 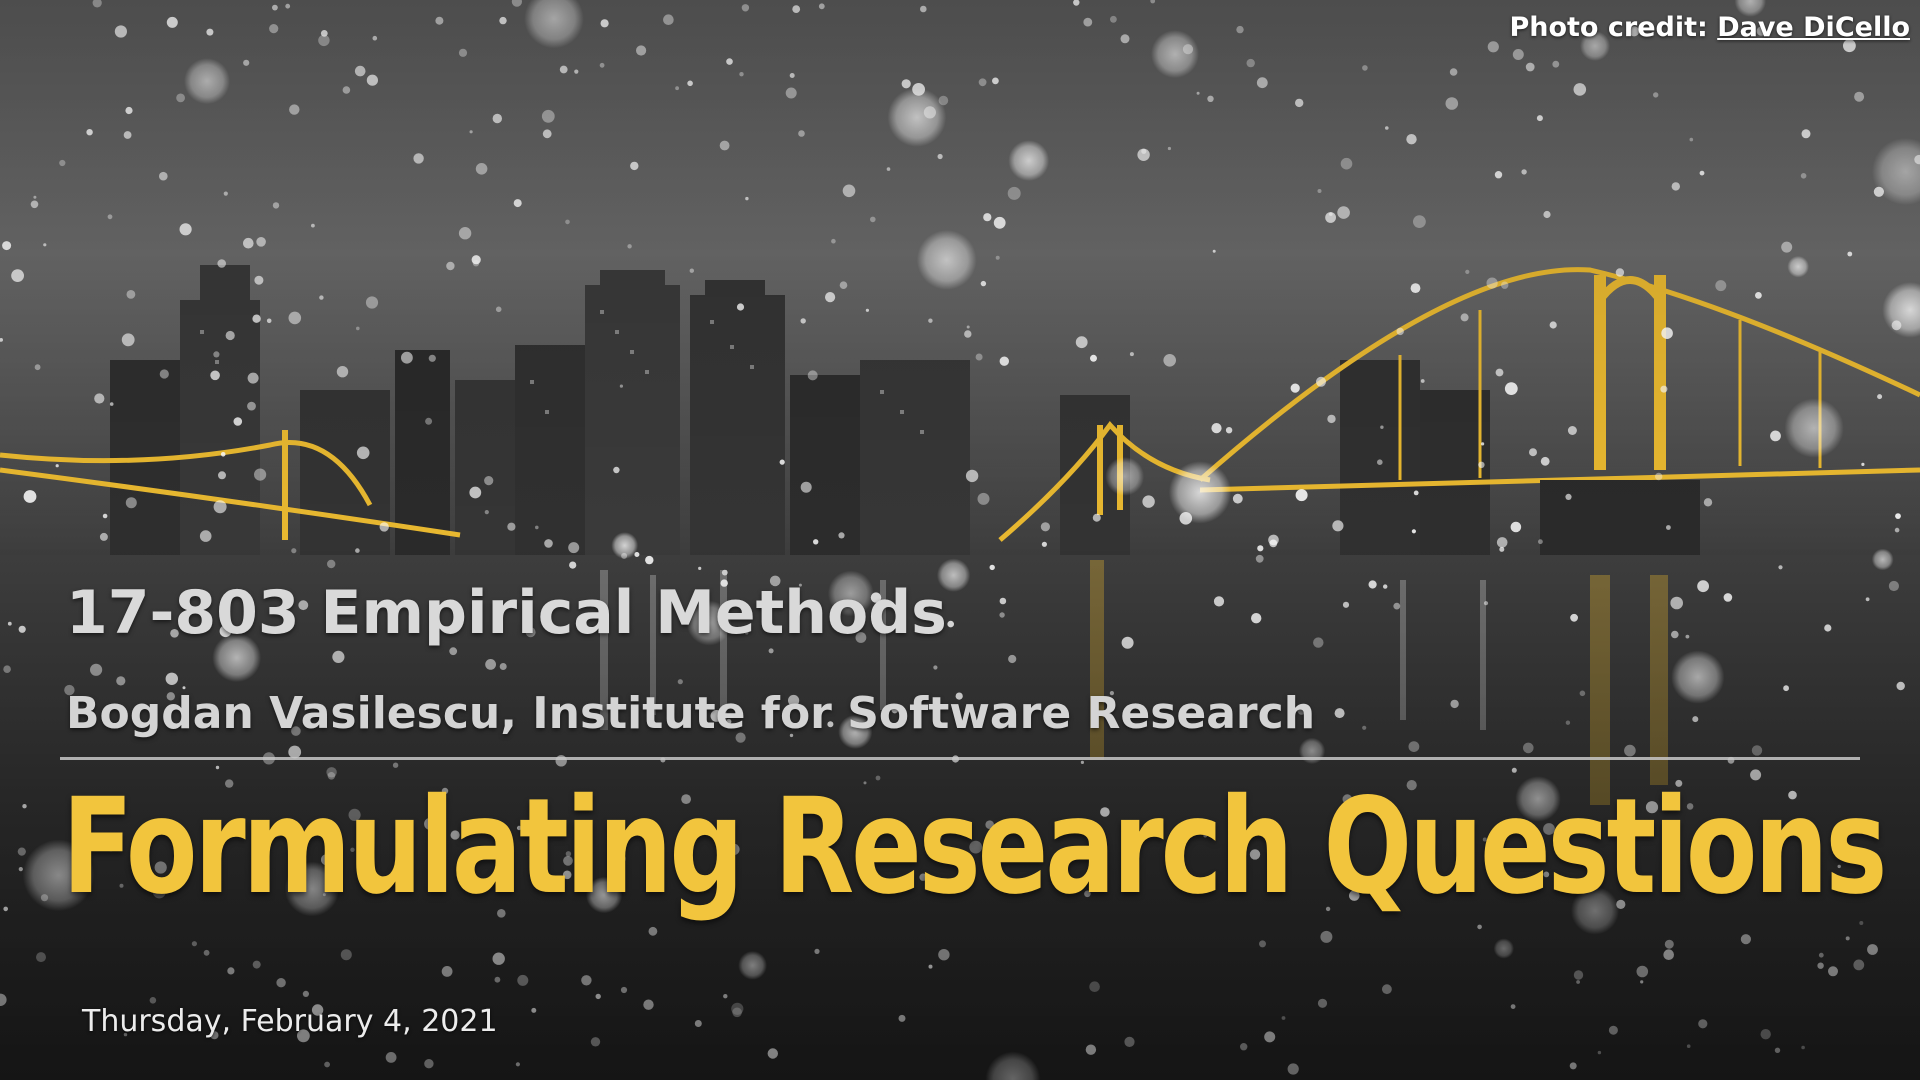 What do you see at coordinates (974, 847) in the screenshot?
I see `lecture-title: Formulating Research Questions` at bounding box center [974, 847].